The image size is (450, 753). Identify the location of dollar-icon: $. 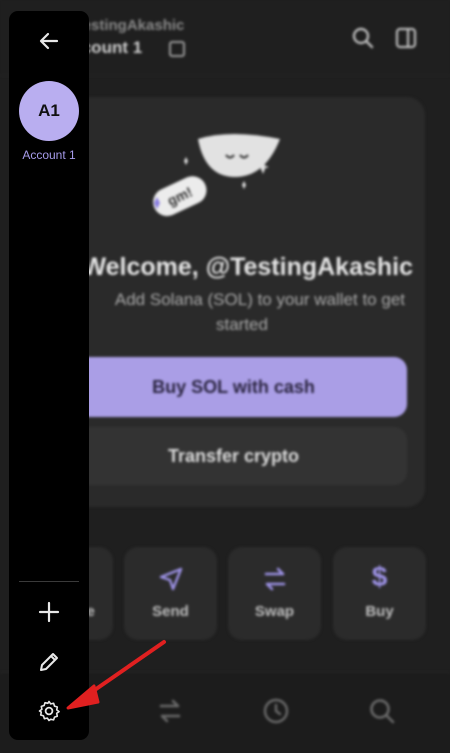
(379, 576).